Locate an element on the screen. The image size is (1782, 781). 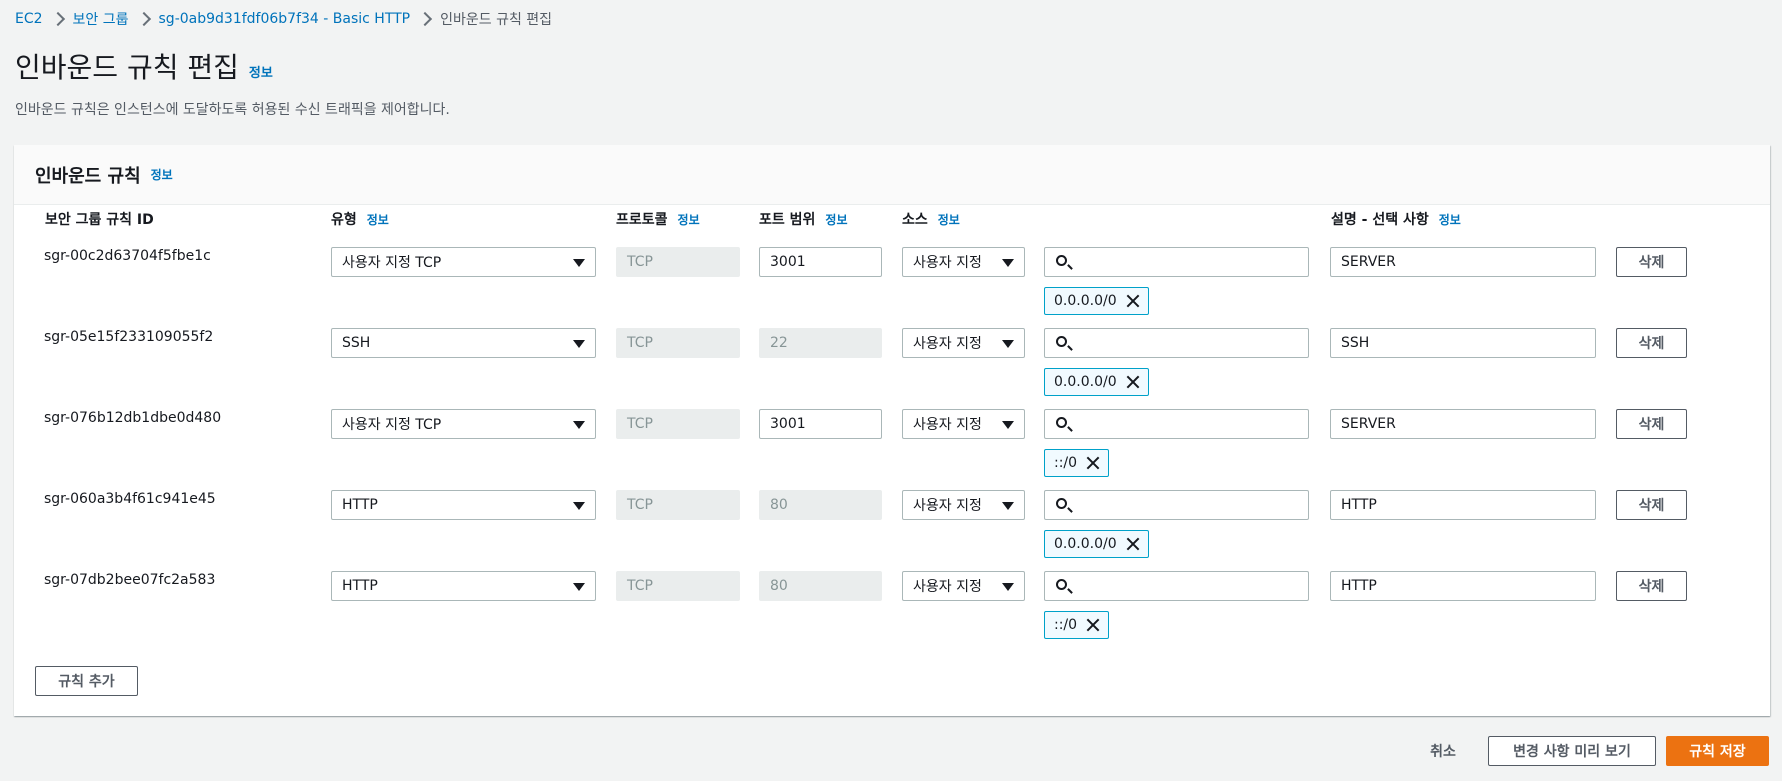
rule-id: sgr-07db2bee07fc2a583 is located at coordinates (130, 580).